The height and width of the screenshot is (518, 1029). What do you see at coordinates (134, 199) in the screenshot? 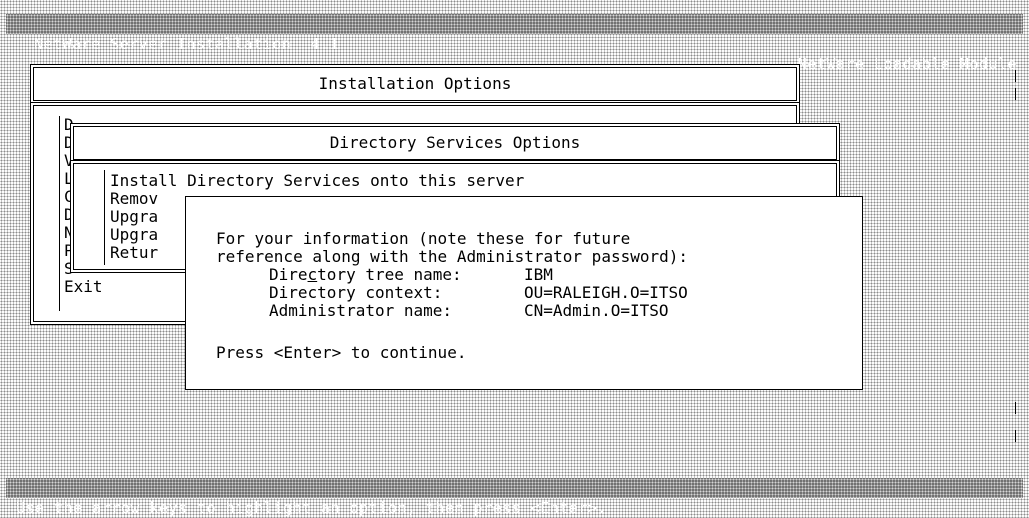
I see `menu-item-remove: Remov` at bounding box center [134, 199].